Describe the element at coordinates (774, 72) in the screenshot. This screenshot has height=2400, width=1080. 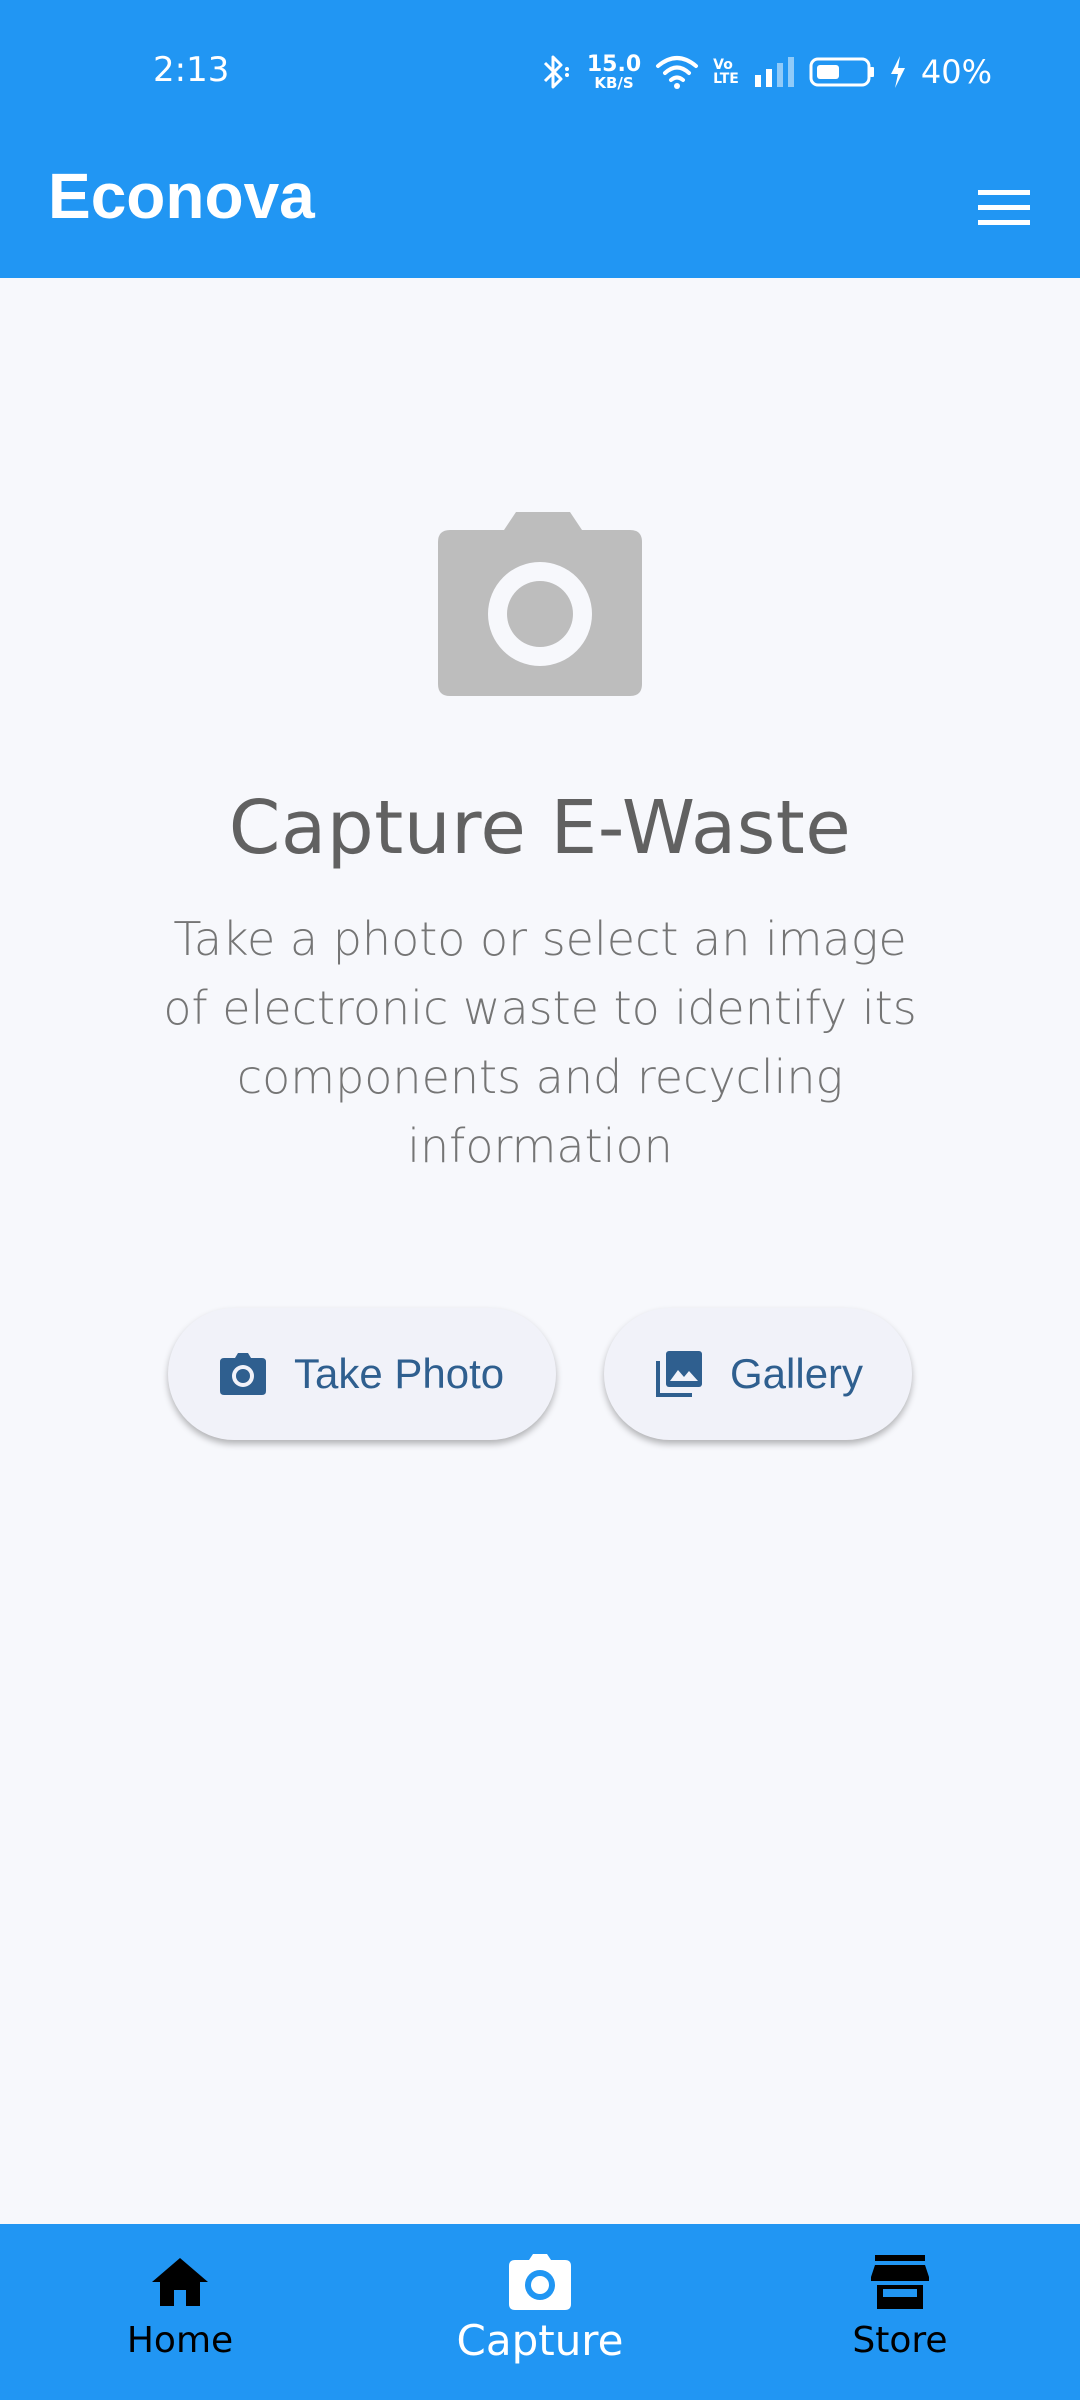
I see `signal-icon` at that location.